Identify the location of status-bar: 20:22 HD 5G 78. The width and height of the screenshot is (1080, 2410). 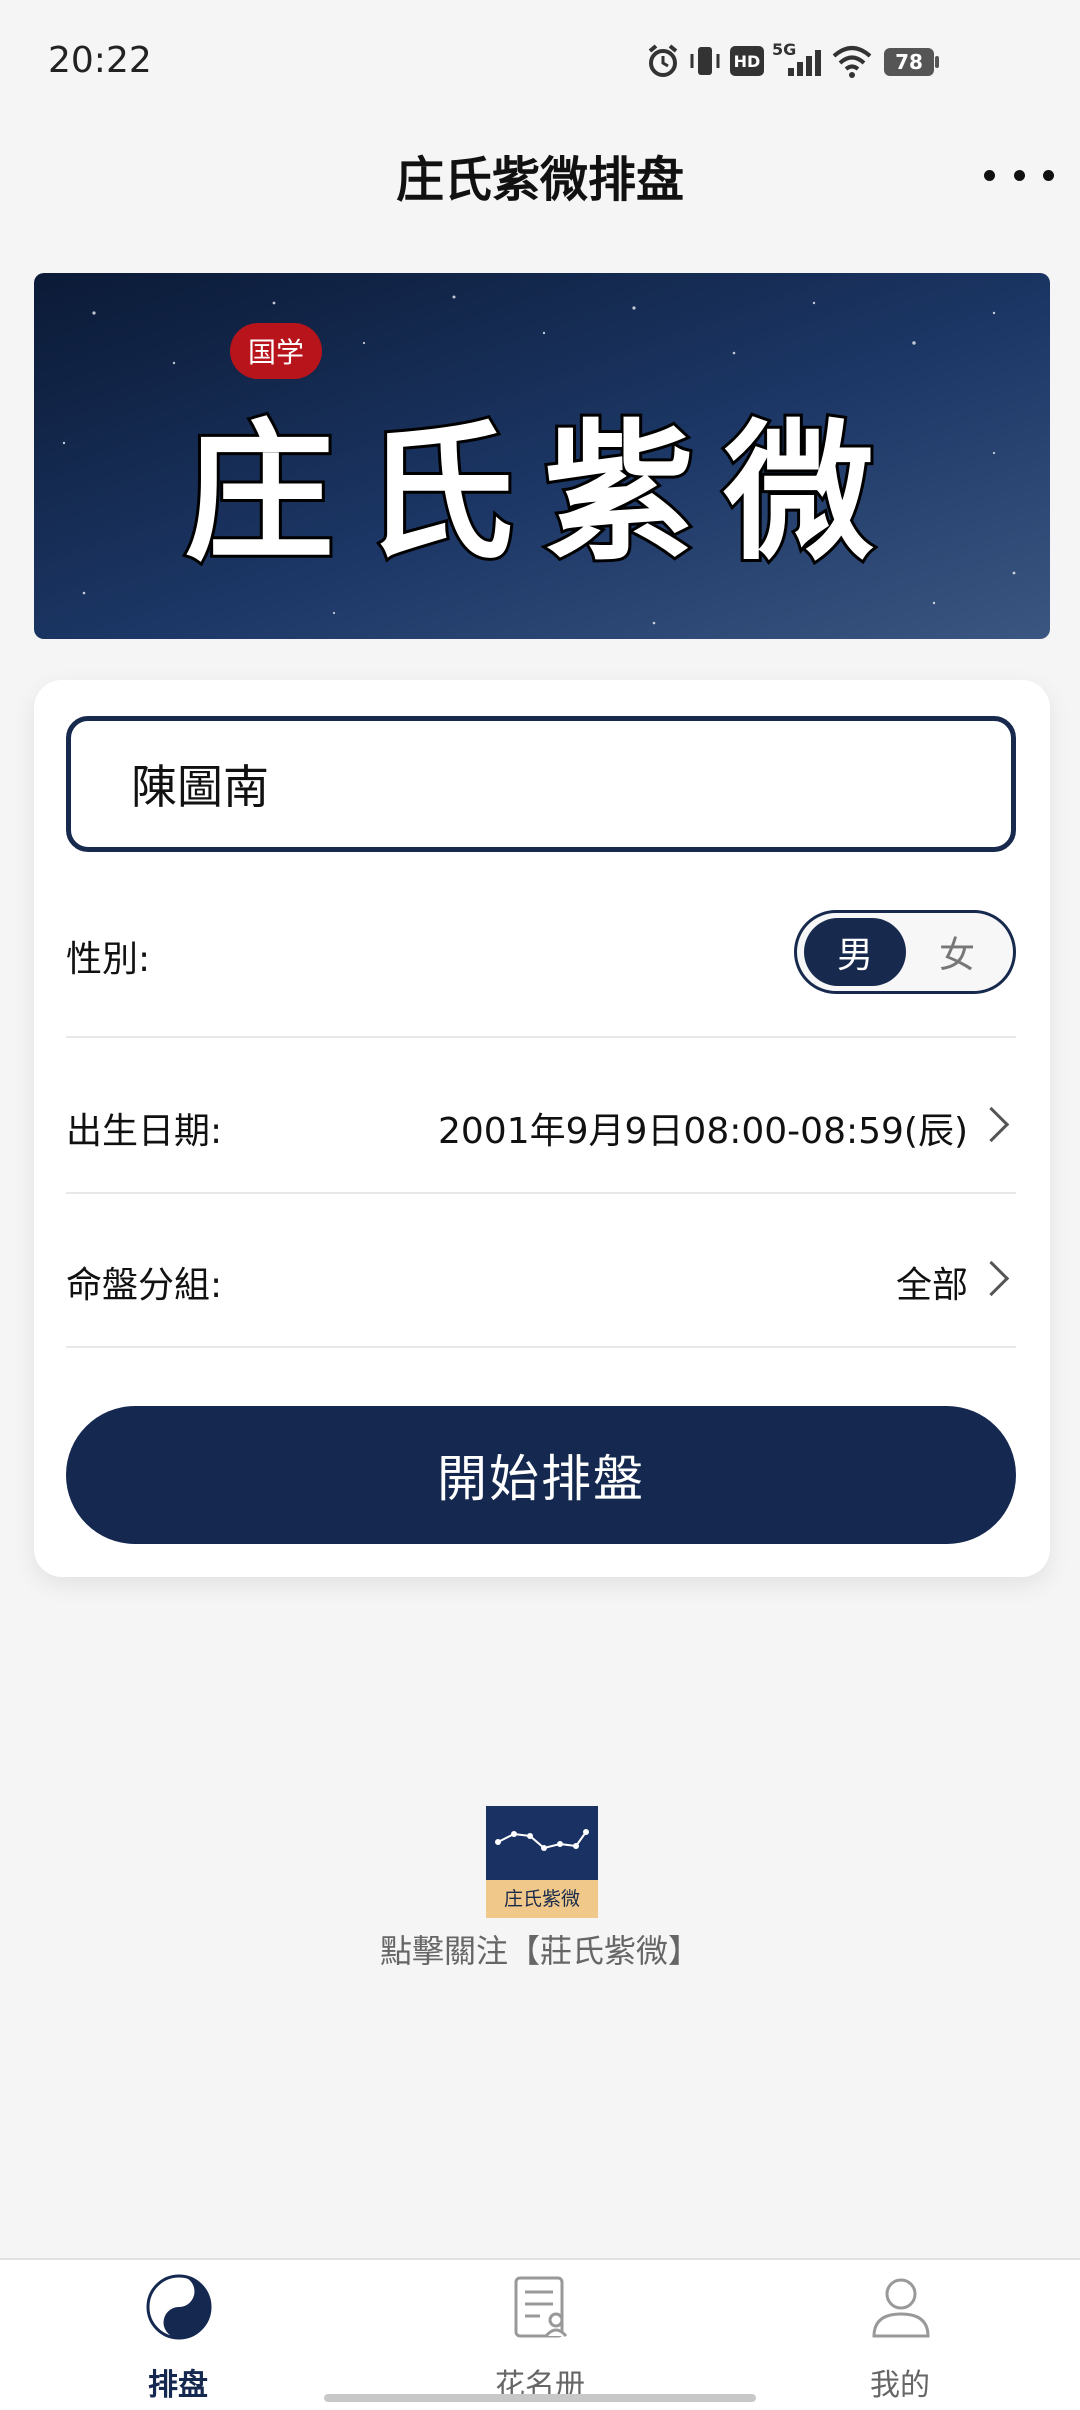
(540, 60).